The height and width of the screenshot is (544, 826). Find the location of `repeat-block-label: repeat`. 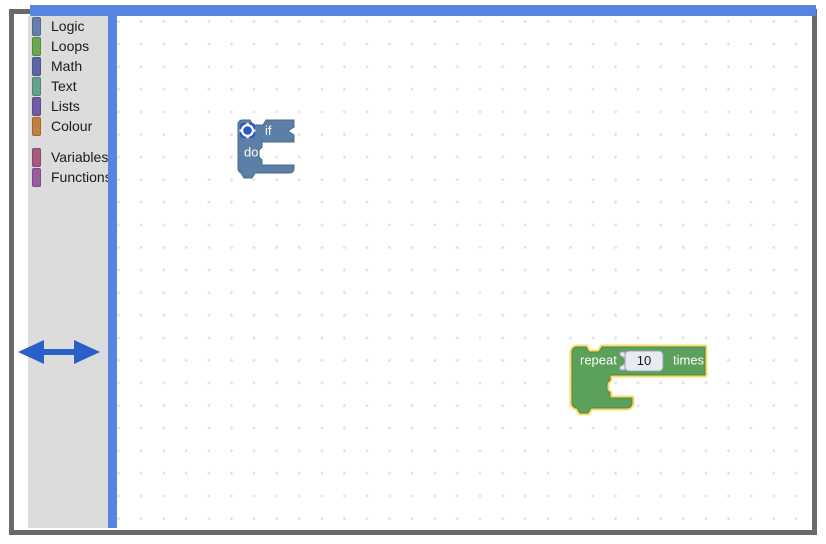

repeat-block-label: repeat is located at coordinates (598, 359).